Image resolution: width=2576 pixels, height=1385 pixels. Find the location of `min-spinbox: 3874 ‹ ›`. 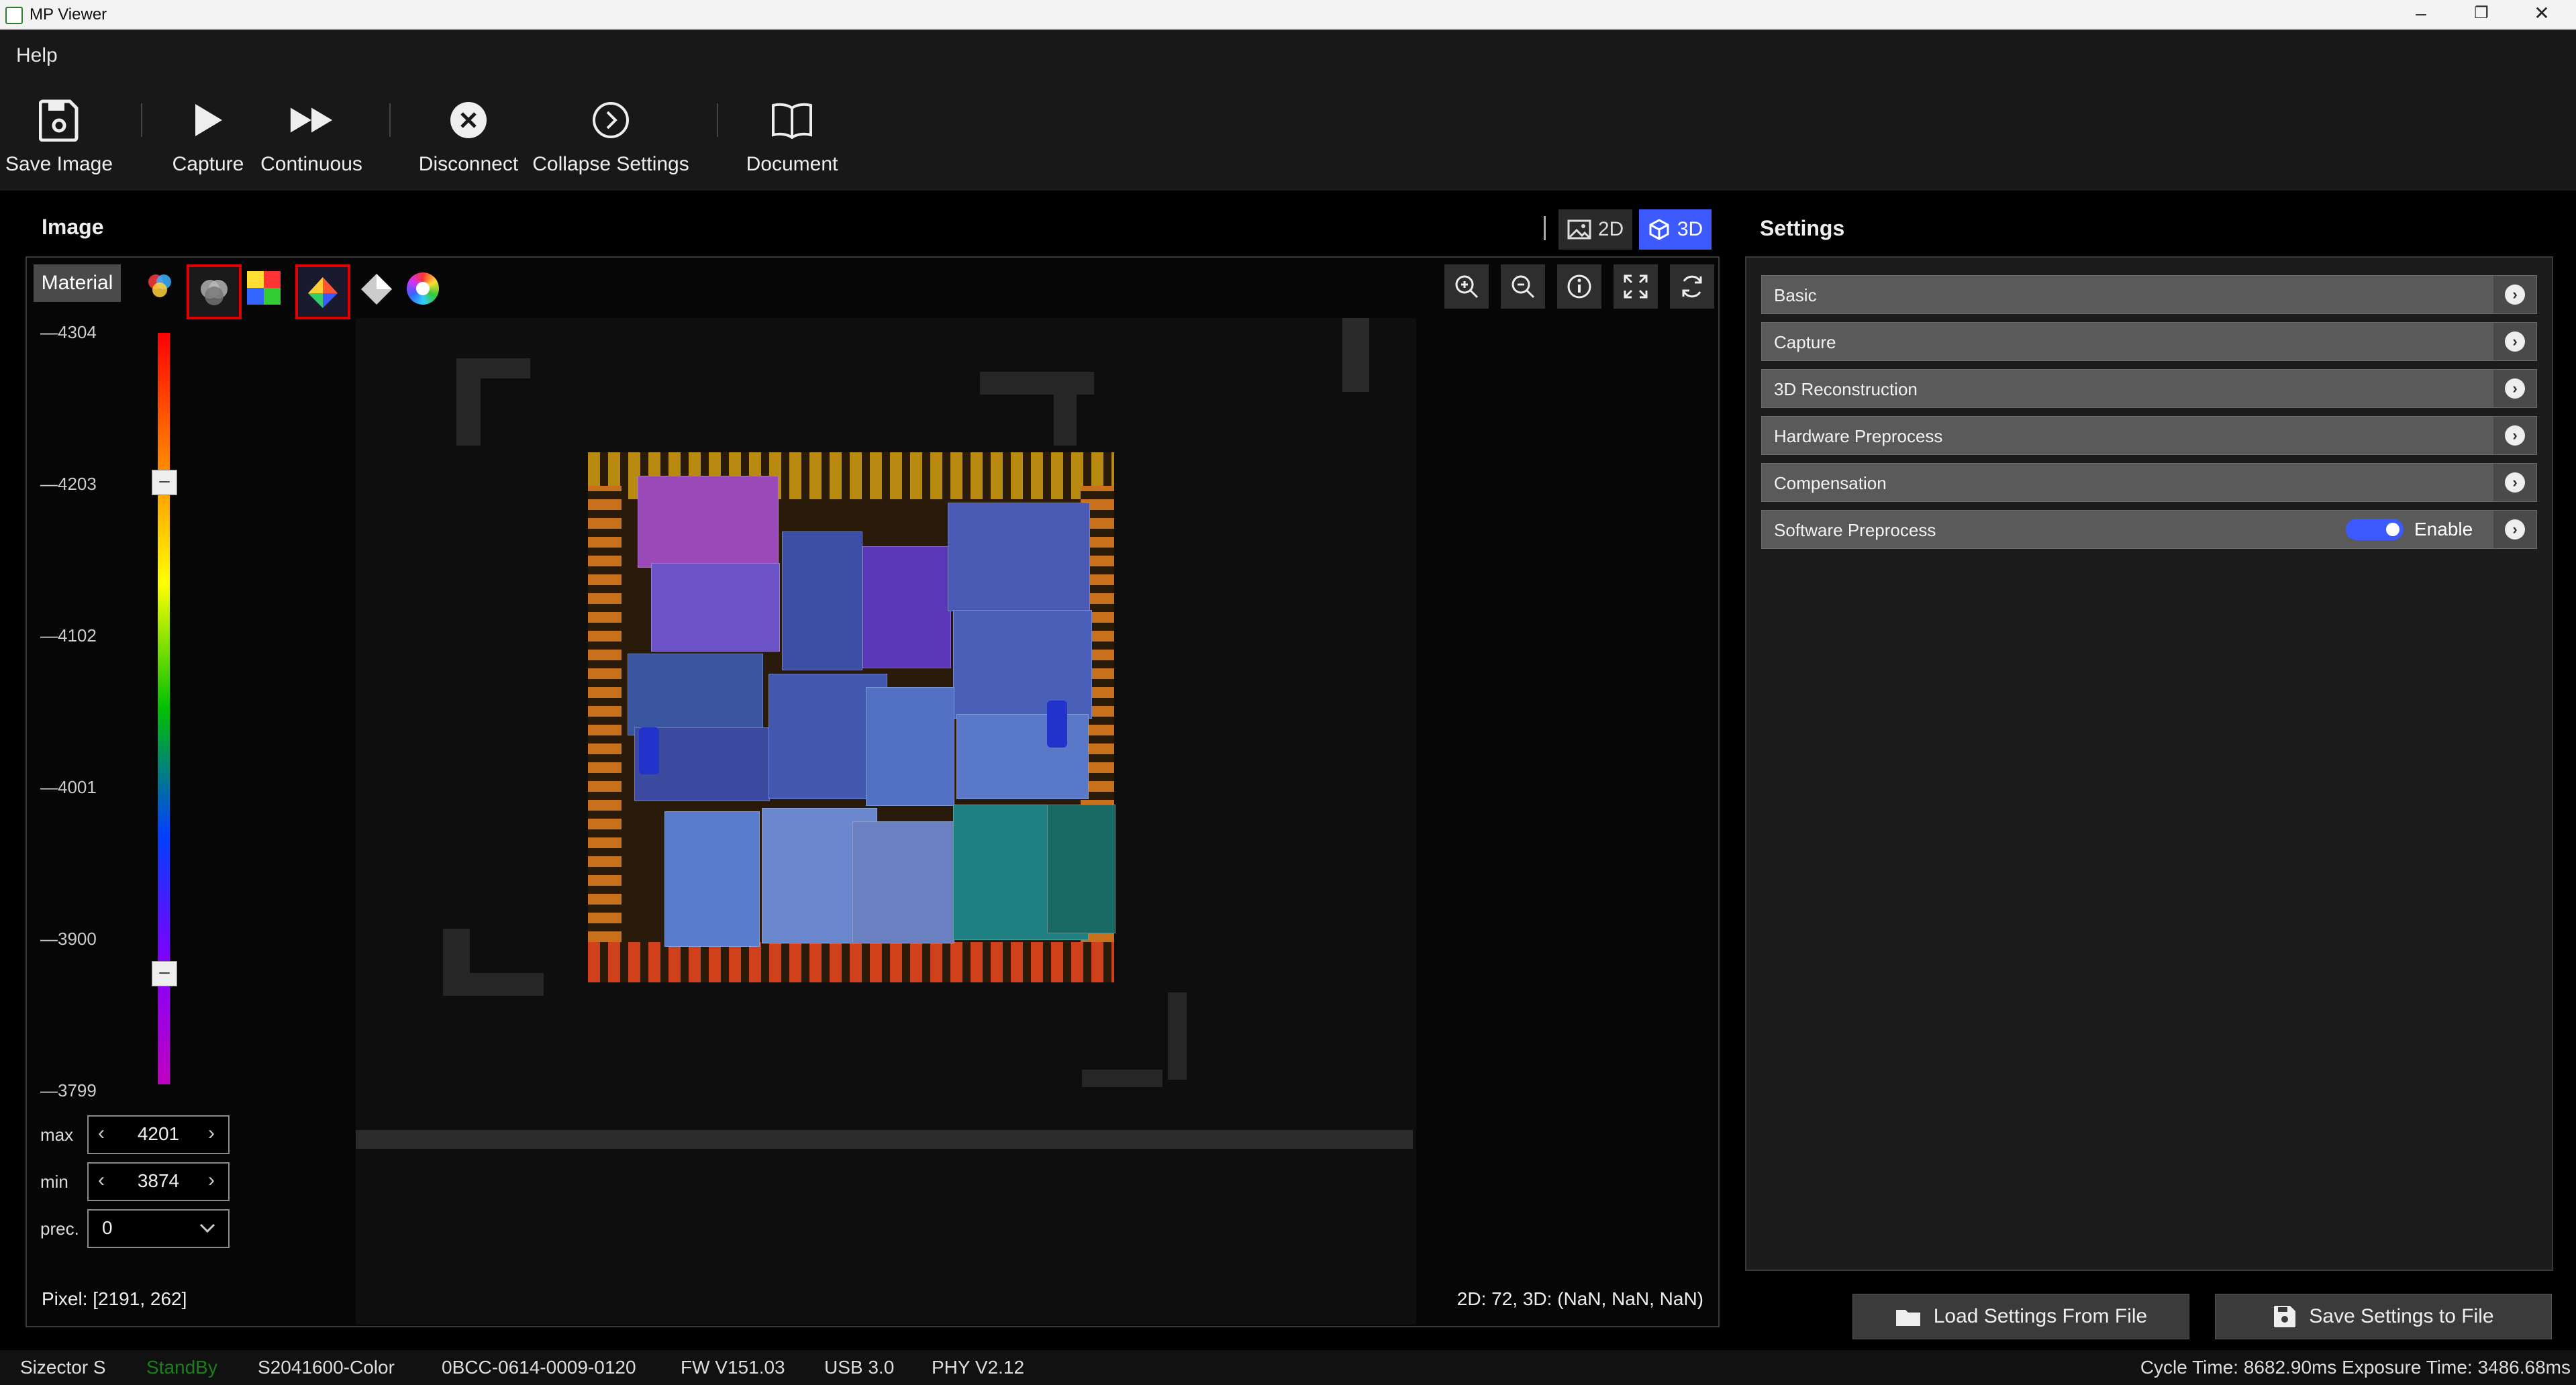

min-spinbox: 3874 ‹ › is located at coordinates (158, 1181).